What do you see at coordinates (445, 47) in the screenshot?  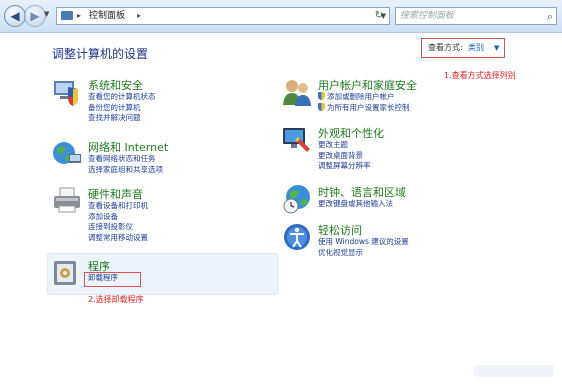 I see `view-by-label: 查看方式:` at bounding box center [445, 47].